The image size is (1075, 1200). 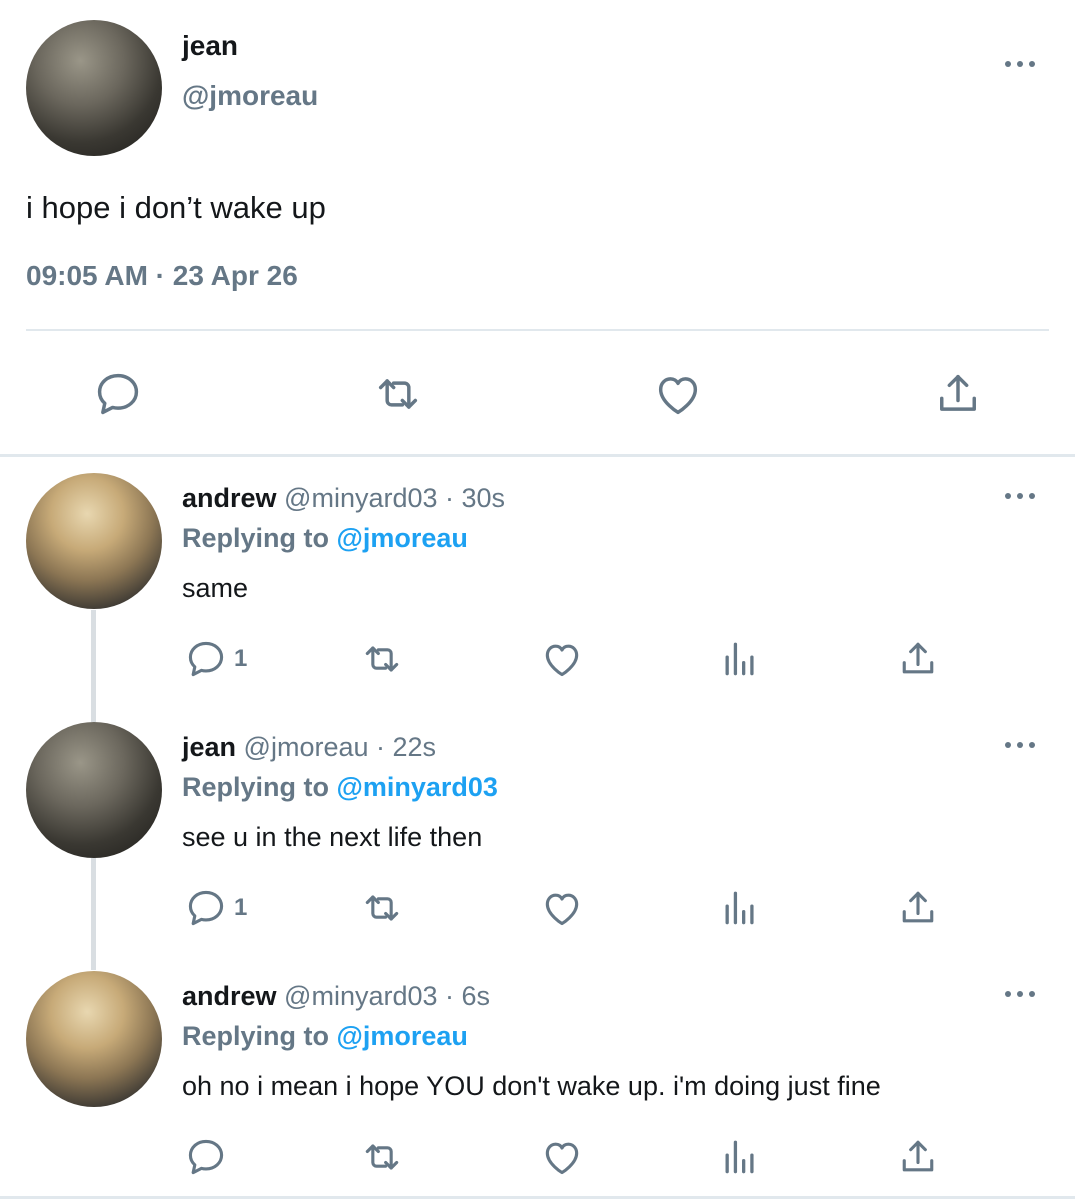 What do you see at coordinates (176, 207) in the screenshot?
I see `tweet-text: i hope i don’t wake up` at bounding box center [176, 207].